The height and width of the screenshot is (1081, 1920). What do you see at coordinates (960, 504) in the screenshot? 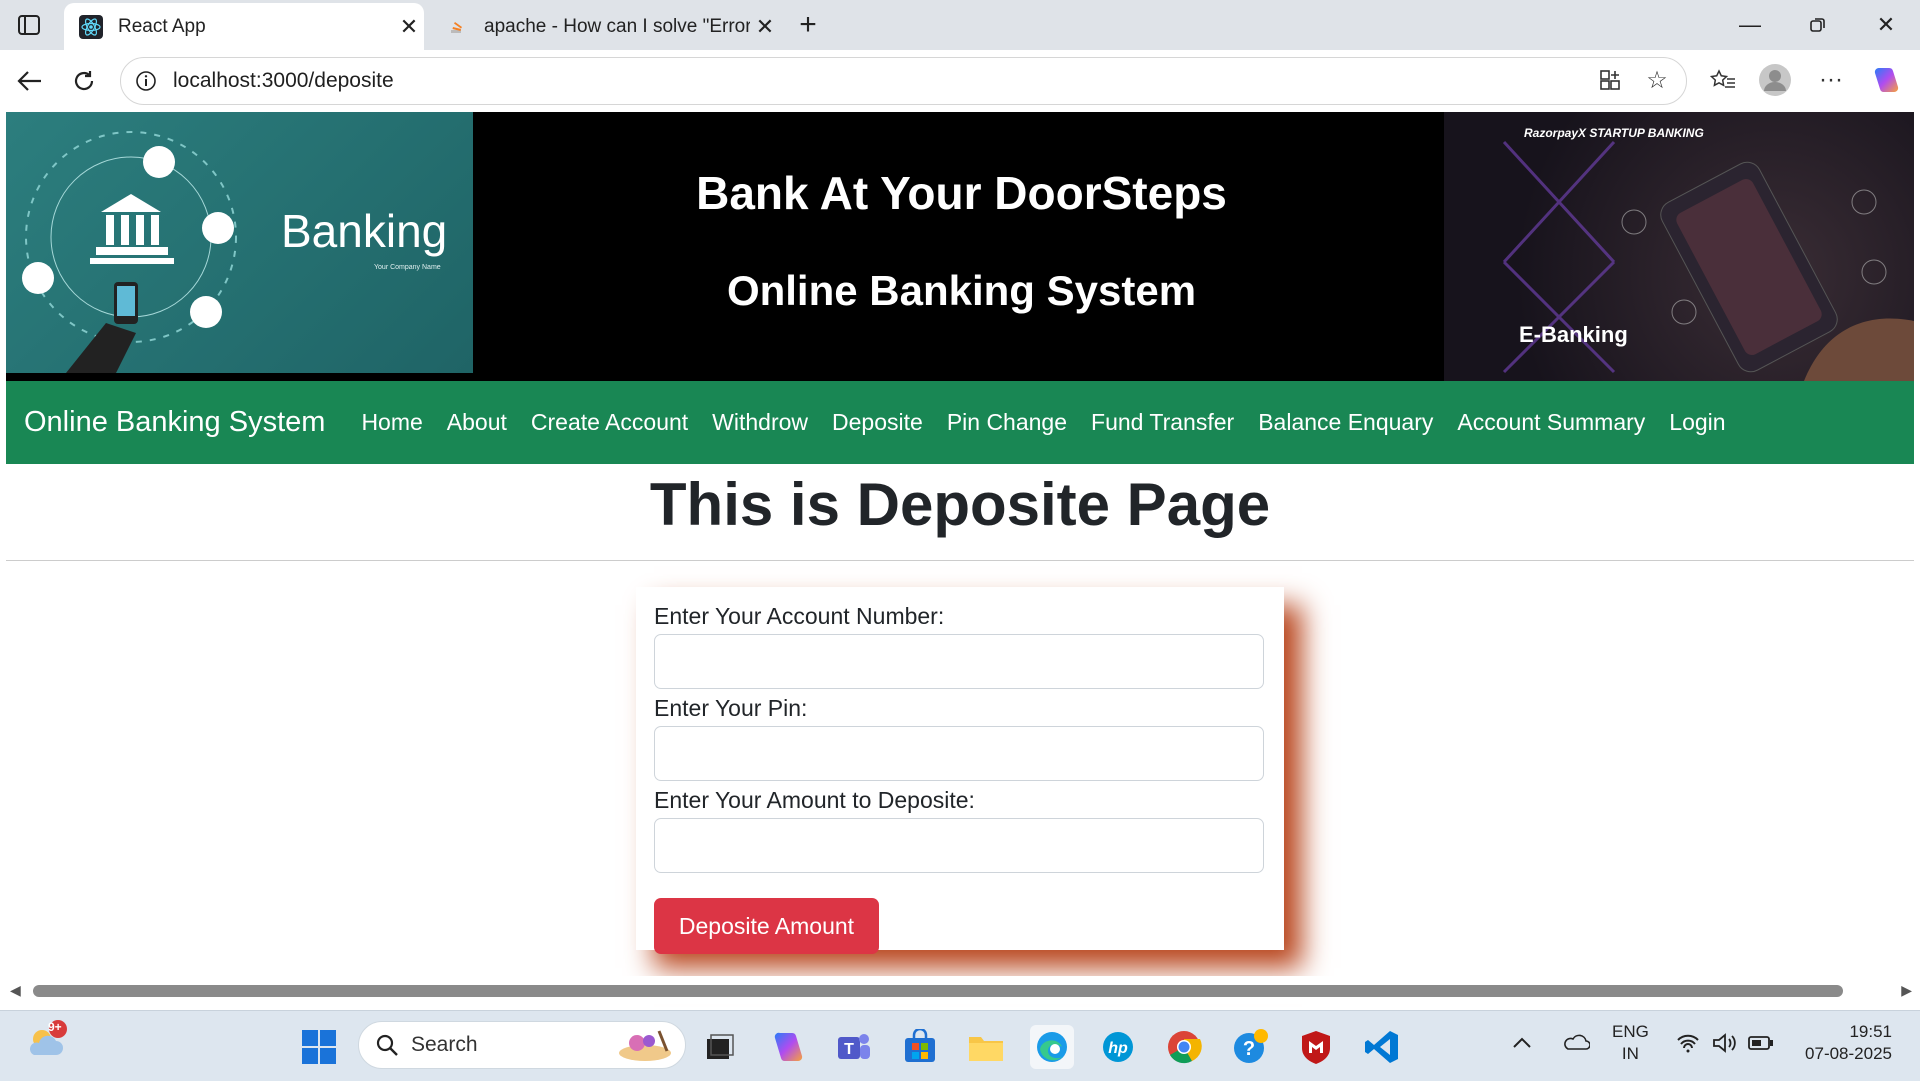
I see `page-title: This is Deposite Page` at bounding box center [960, 504].